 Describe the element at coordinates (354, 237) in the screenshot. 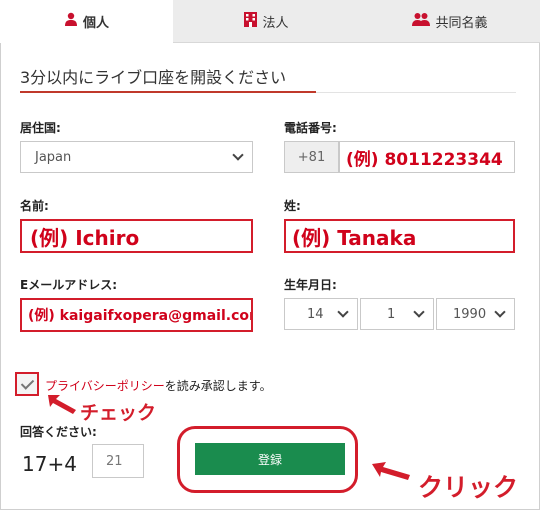

I see `last-name-value: (例) Tanaka` at that location.